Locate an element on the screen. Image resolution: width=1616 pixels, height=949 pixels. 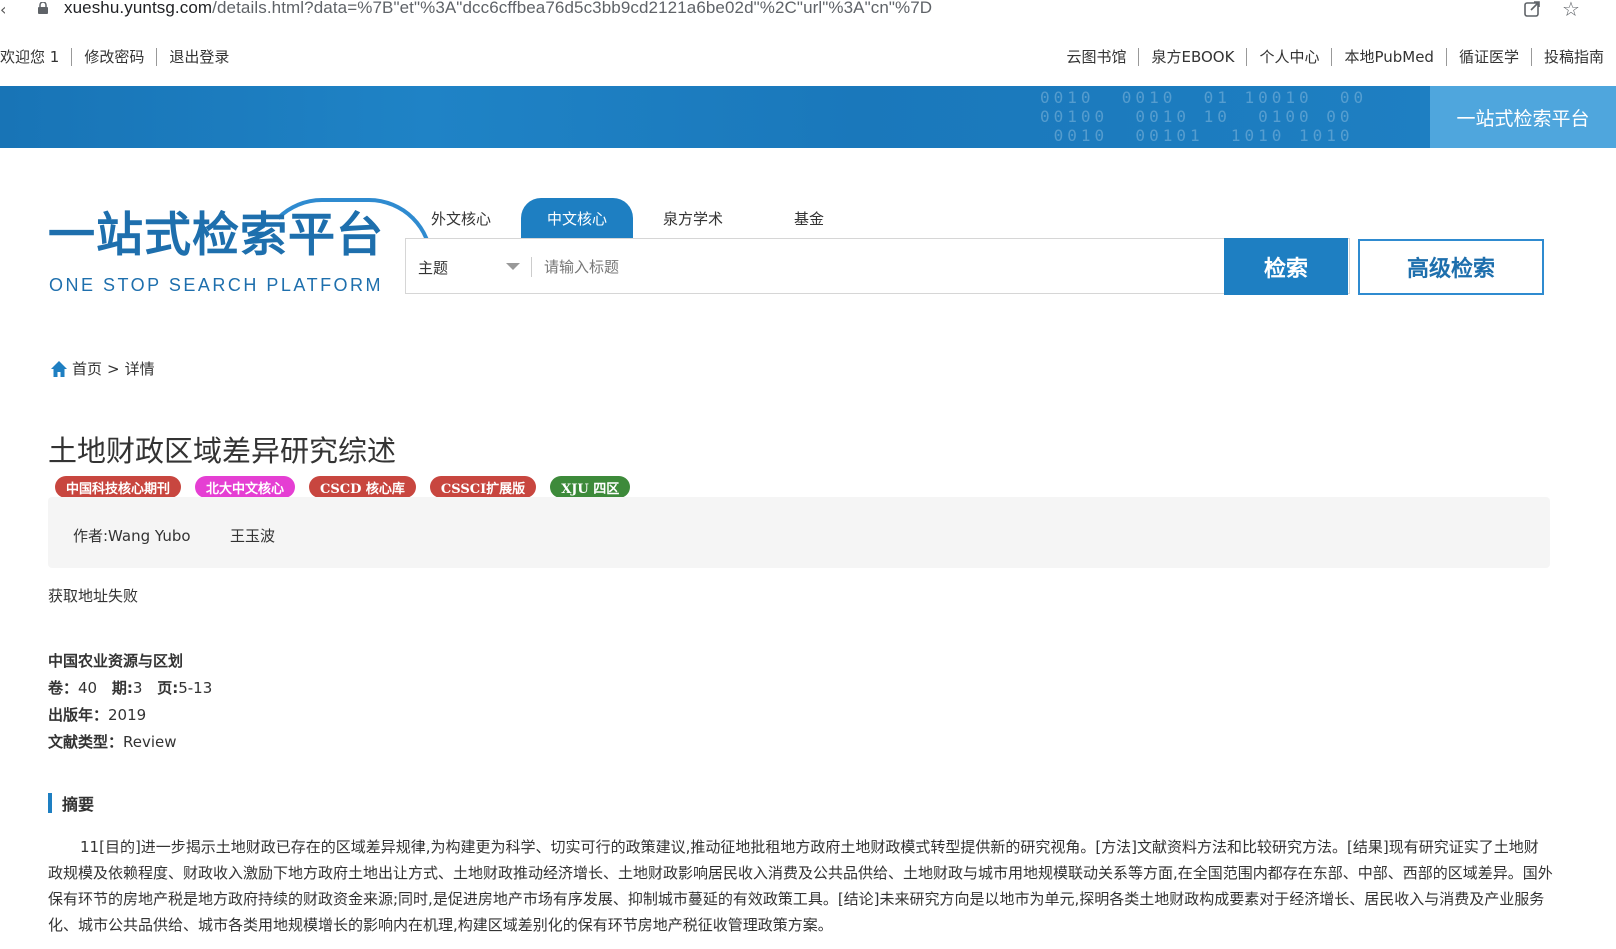
type-row: 文献类型：Review is located at coordinates (130, 742).